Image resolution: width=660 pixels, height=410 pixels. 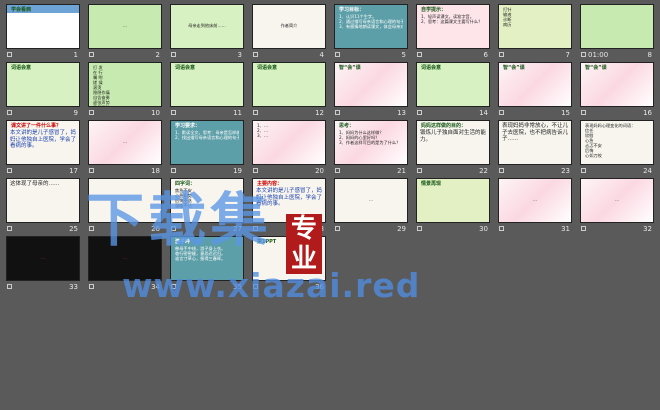 I want to click on slide-preview: 学会看病, so click(x=43, y=26).